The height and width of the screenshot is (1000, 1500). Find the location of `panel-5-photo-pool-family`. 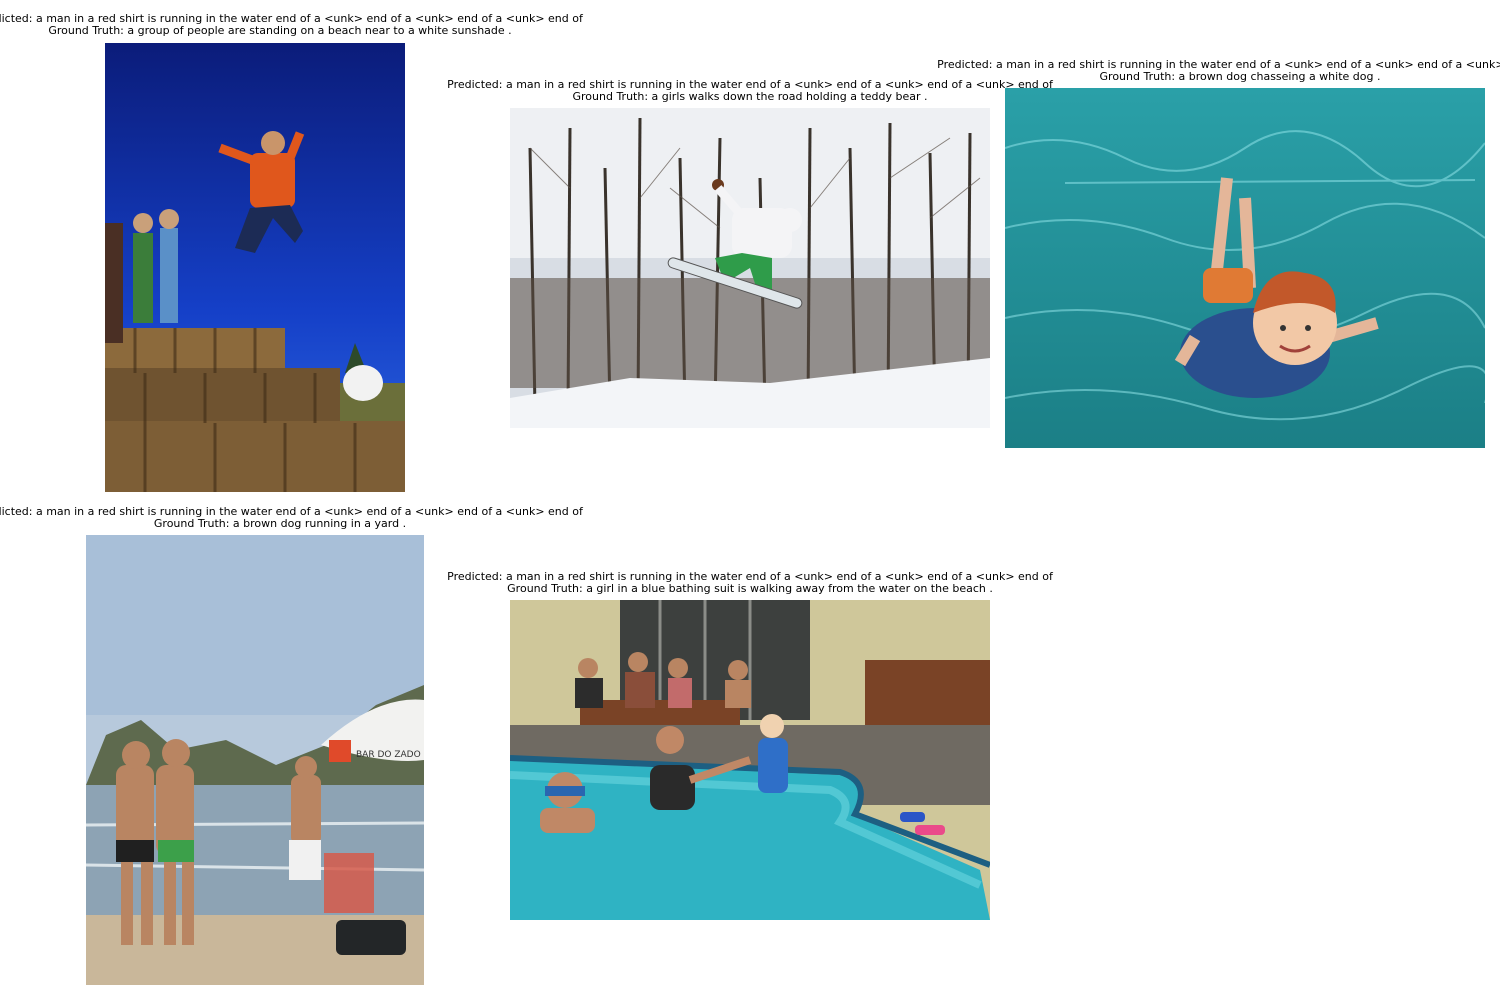

panel-5-photo-pool-family is located at coordinates (750, 760).